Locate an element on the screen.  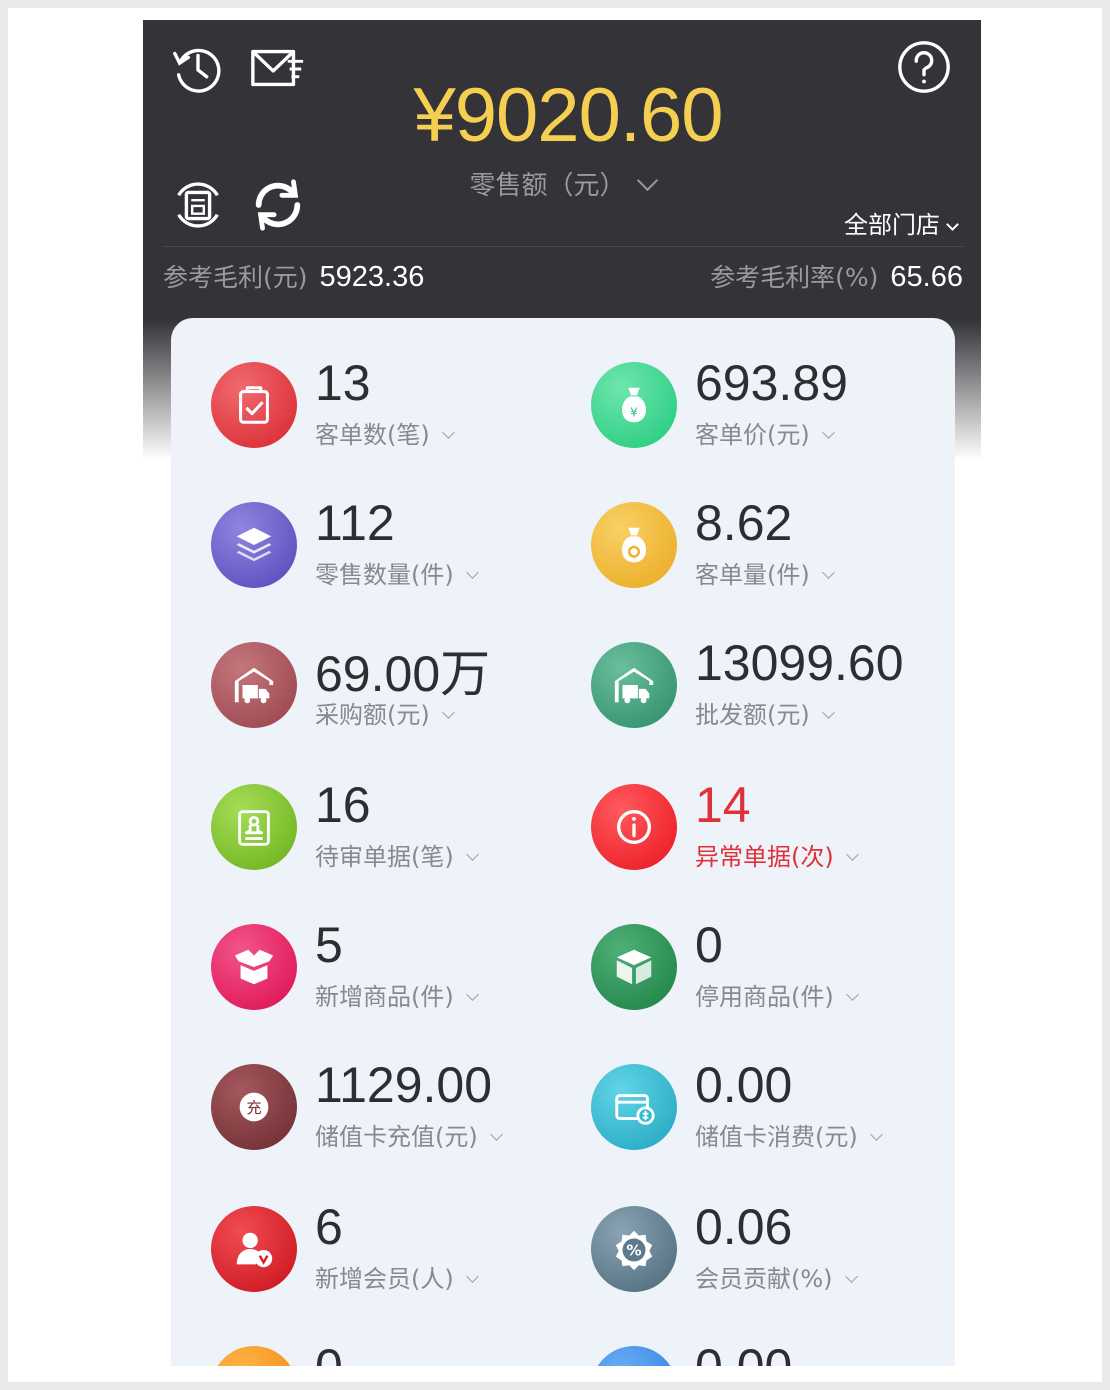
gross-margin-label: 参考毛利率(%) is located at coordinates (794, 277).